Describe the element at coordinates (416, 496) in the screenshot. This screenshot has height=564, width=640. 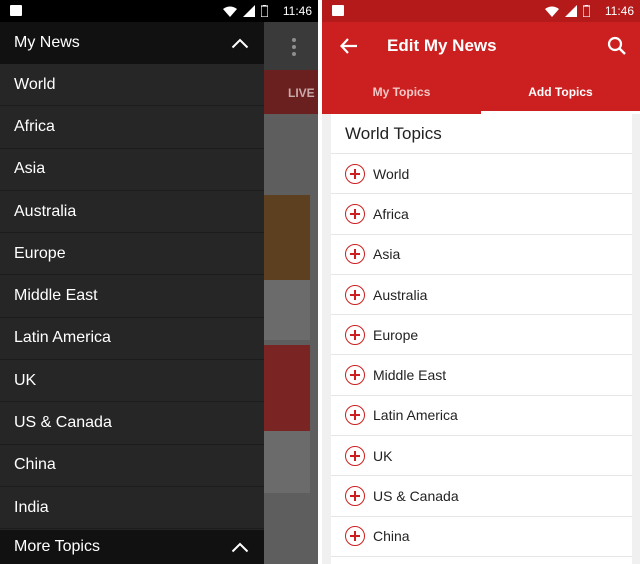
I see `topic-label: US & Canada` at that location.